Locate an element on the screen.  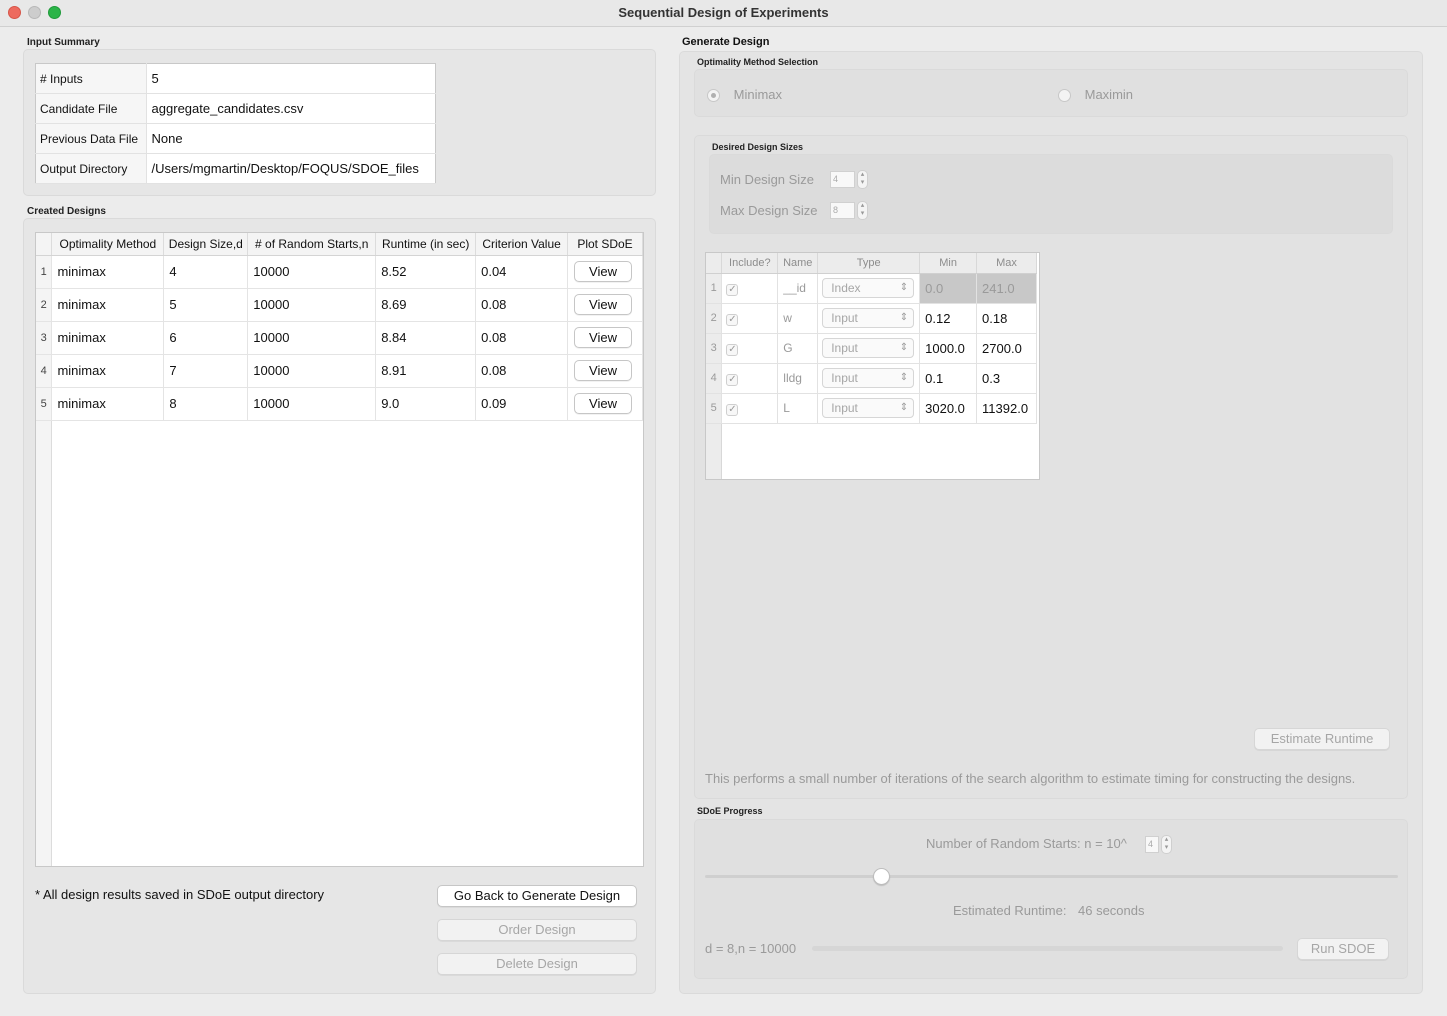
size-cell: 8 is located at coordinates (206, 404).